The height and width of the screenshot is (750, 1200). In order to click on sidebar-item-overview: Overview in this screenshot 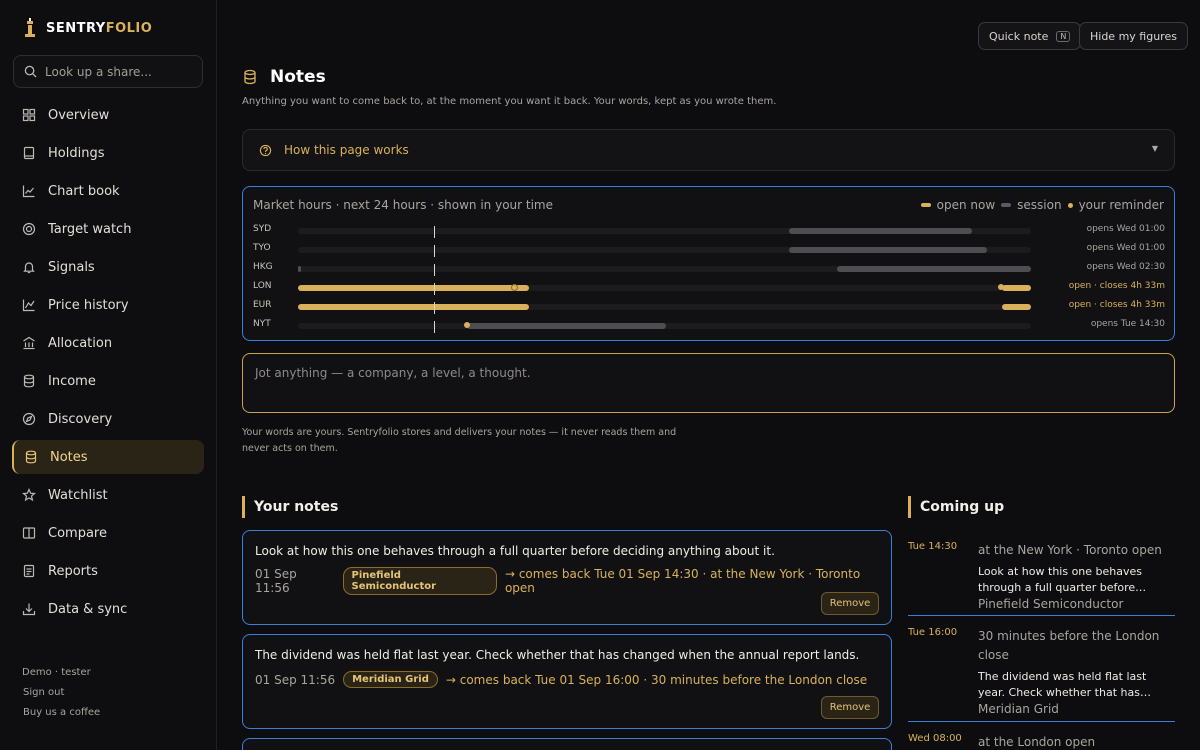, I will do `click(108, 115)`.